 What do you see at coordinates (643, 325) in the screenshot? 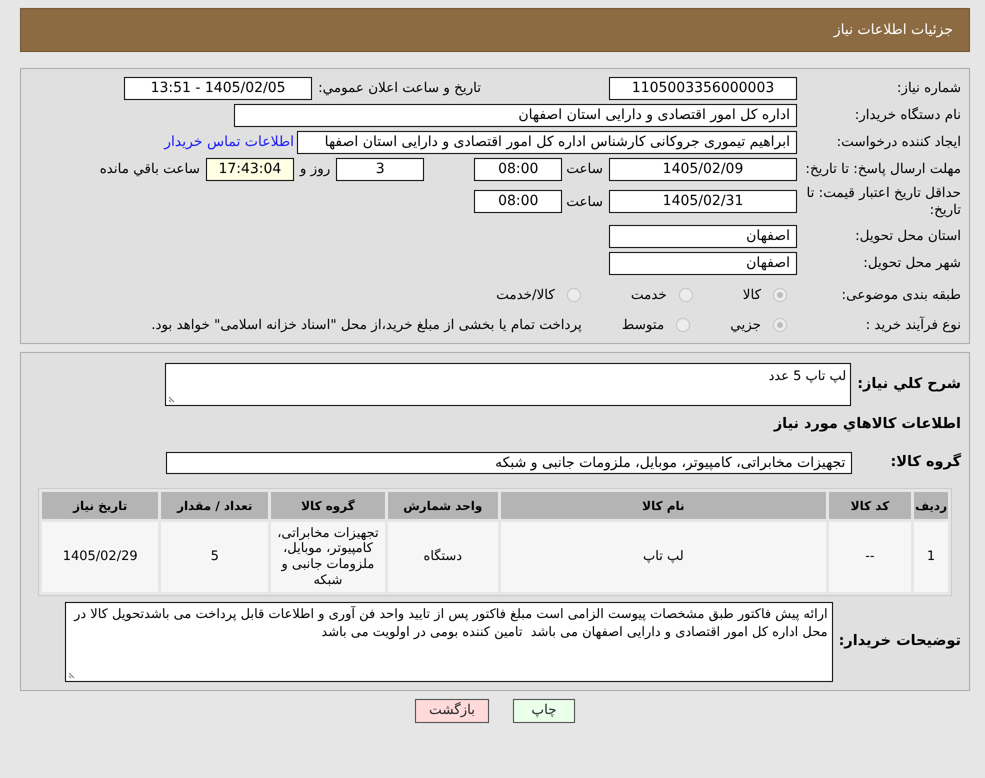
I see `radio-label: متوسط` at bounding box center [643, 325].